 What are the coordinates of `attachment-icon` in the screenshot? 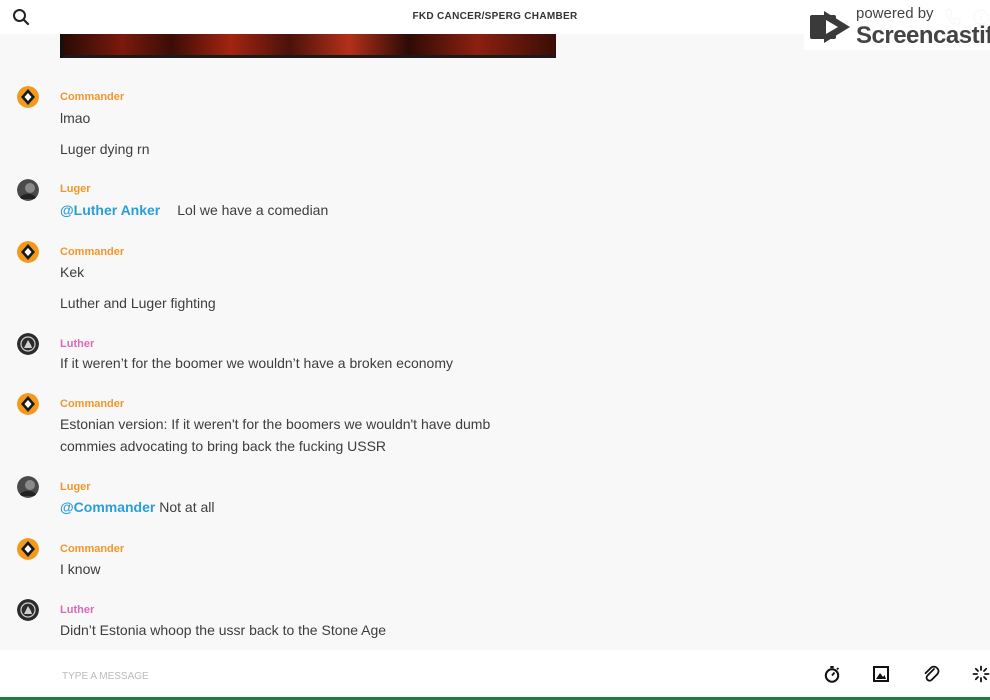 It's located at (931, 674).